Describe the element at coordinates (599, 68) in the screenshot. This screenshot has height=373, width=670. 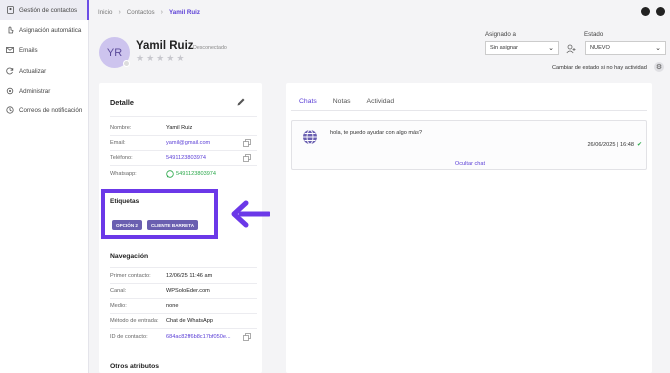
I see `auto-status-label: Cambiar de estado si no hay actividad` at that location.